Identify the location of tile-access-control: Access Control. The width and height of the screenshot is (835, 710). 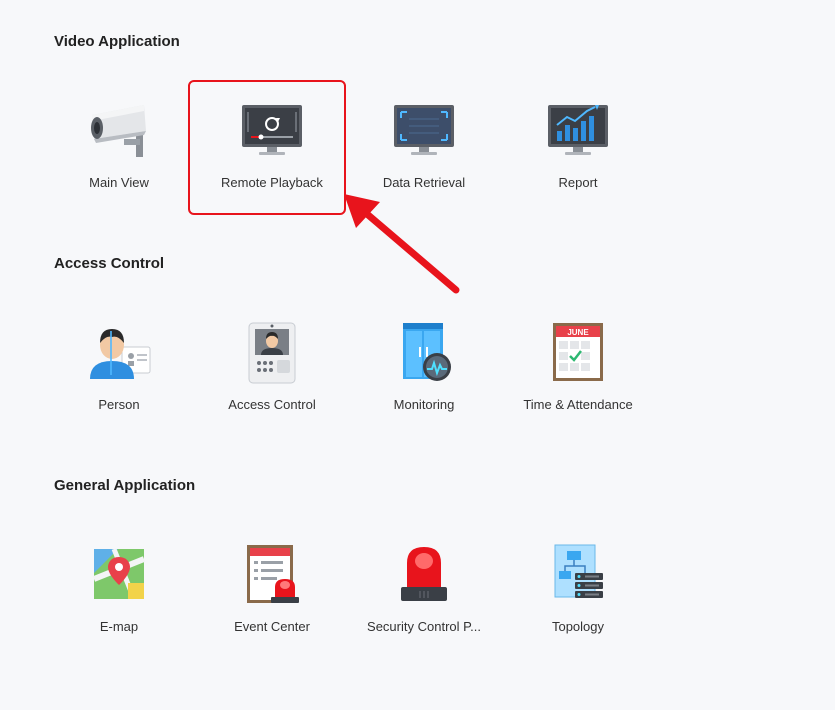
(272, 362).